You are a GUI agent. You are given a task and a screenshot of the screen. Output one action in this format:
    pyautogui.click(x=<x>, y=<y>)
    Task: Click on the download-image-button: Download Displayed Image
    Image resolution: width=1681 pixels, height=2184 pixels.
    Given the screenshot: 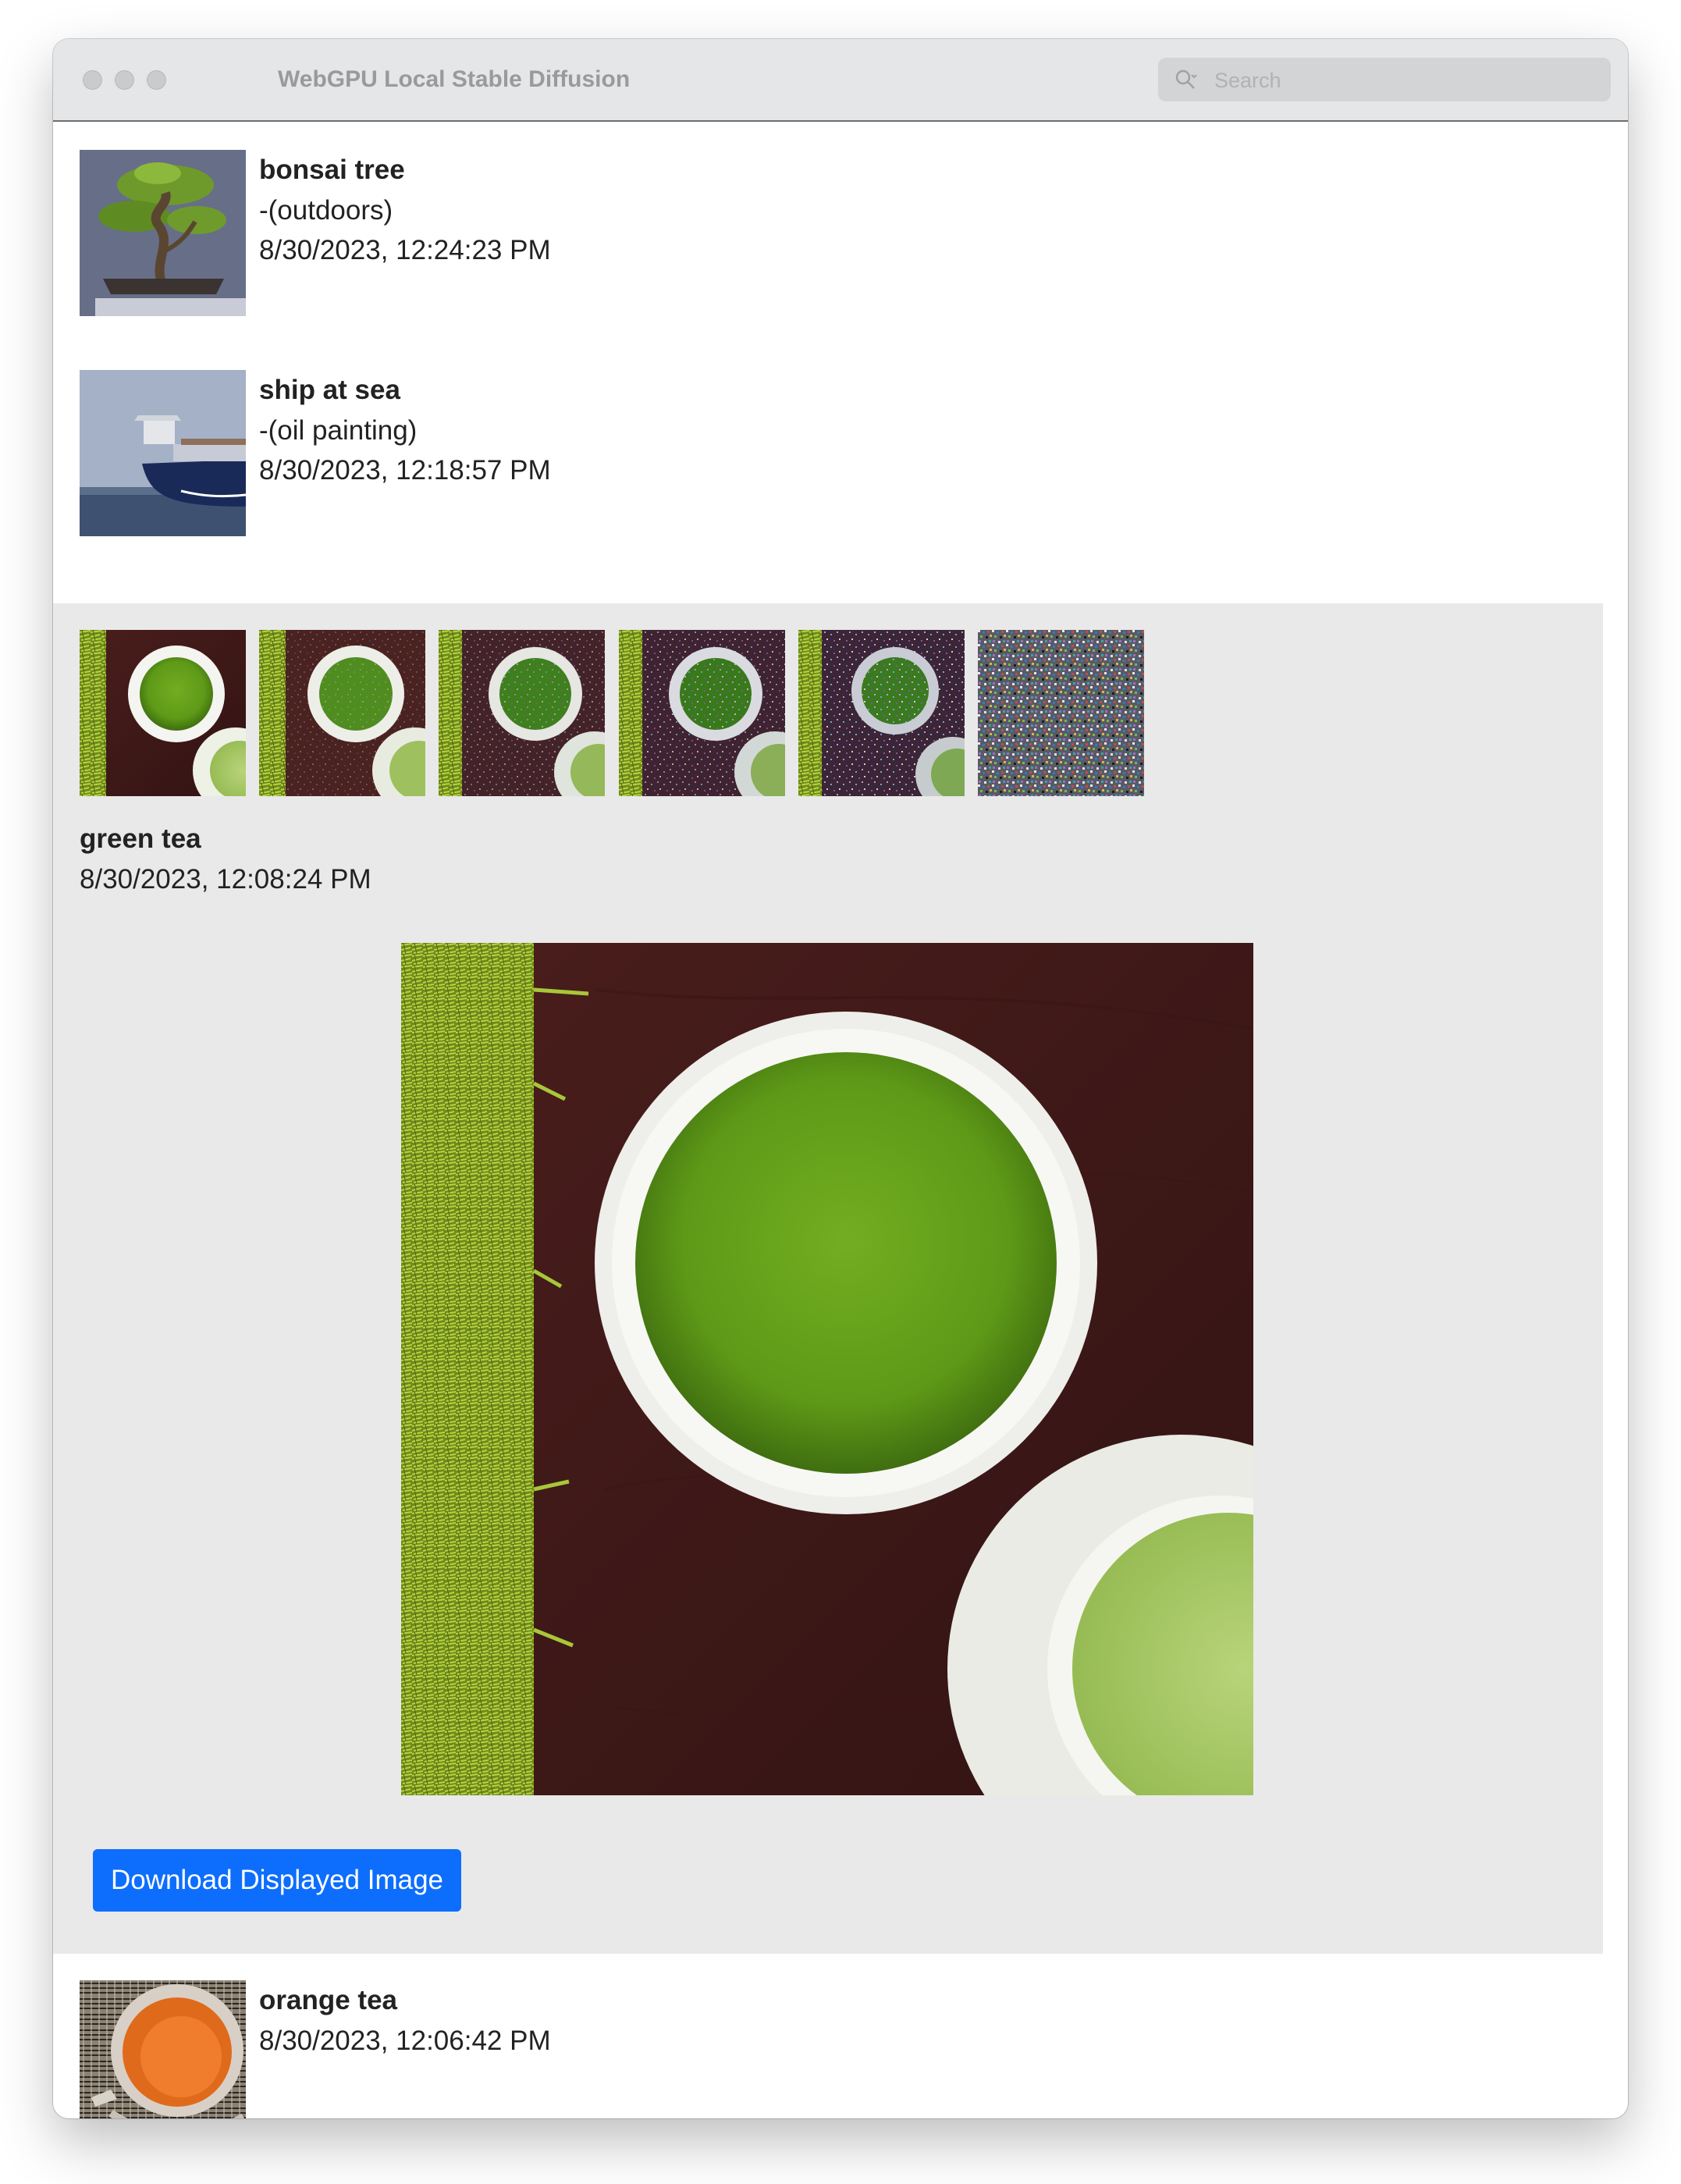 What is the action you would take?
    pyautogui.click(x=277, y=1880)
    